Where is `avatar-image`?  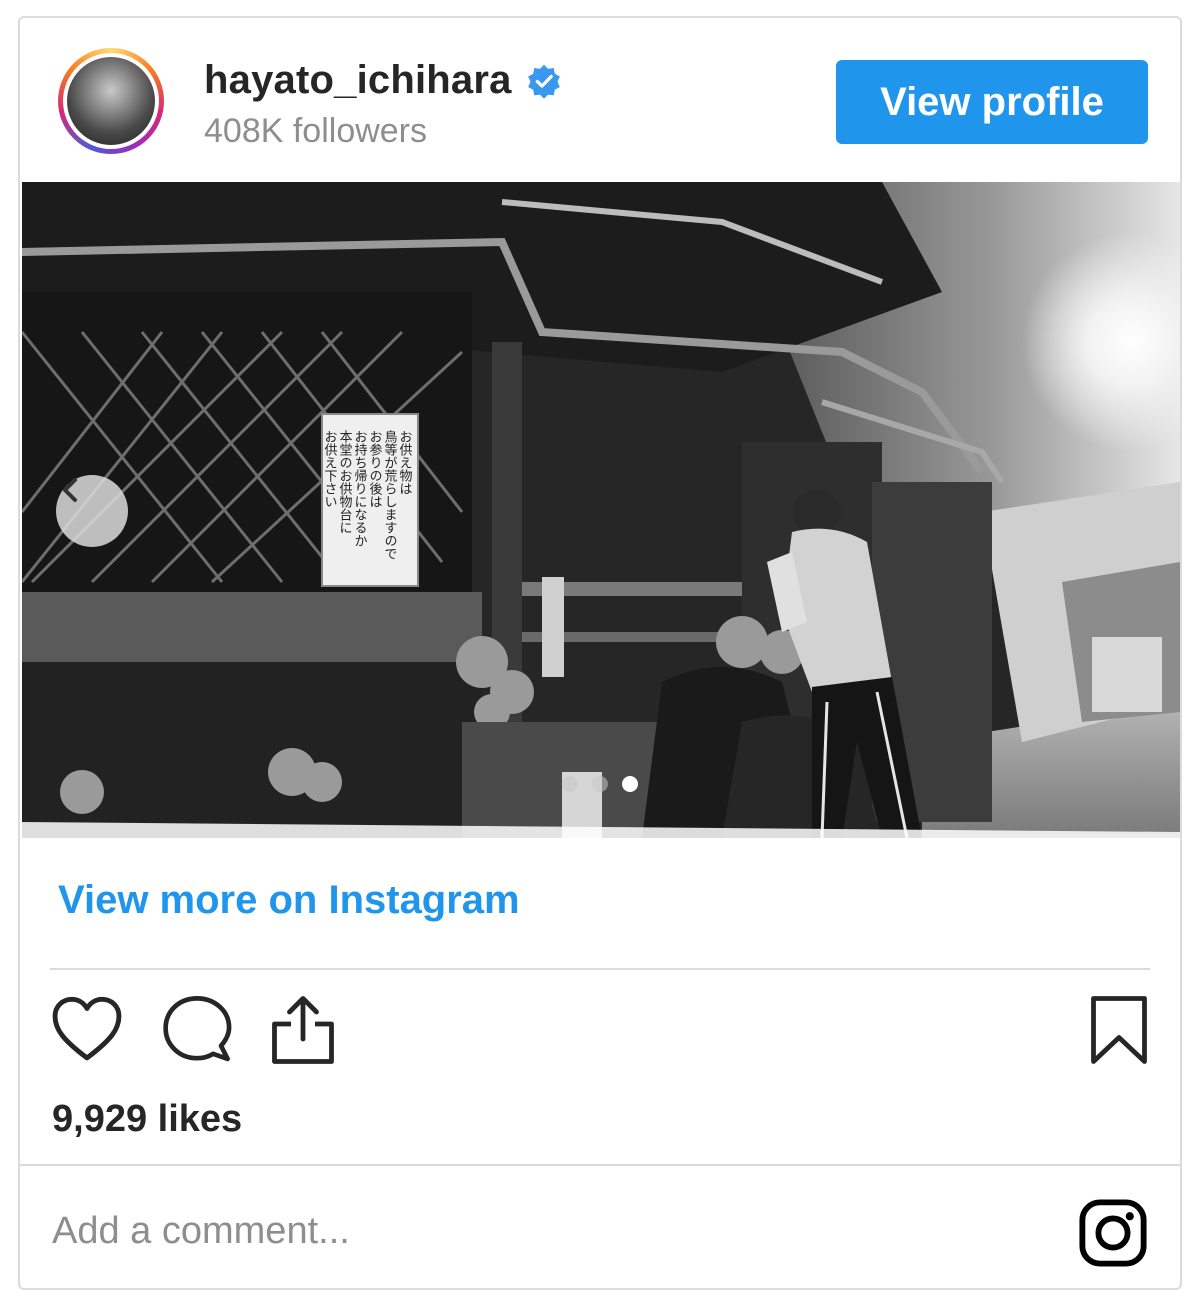
avatar-image is located at coordinates (111, 101).